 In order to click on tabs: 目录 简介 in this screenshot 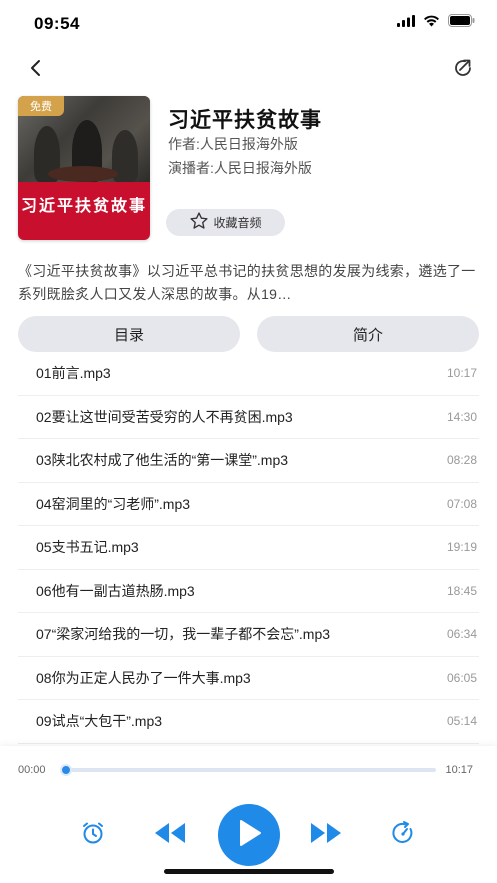, I will do `click(248, 334)`.